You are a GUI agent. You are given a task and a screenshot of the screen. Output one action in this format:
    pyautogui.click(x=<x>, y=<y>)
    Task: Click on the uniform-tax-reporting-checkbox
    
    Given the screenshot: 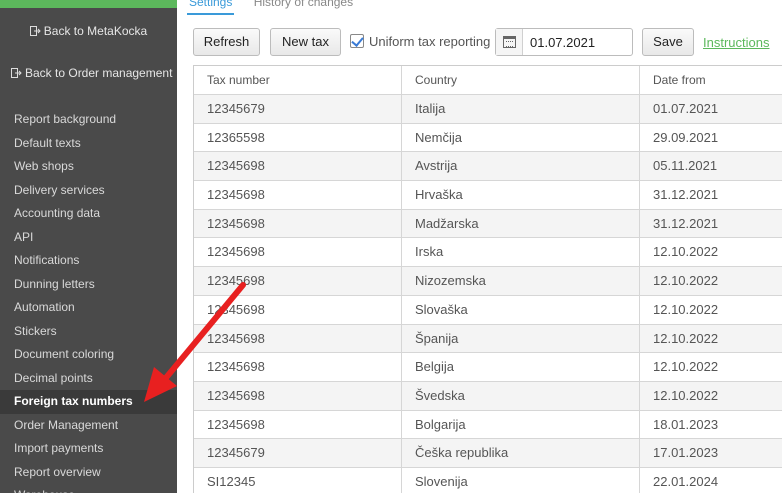 What is the action you would take?
    pyautogui.click(x=357, y=41)
    